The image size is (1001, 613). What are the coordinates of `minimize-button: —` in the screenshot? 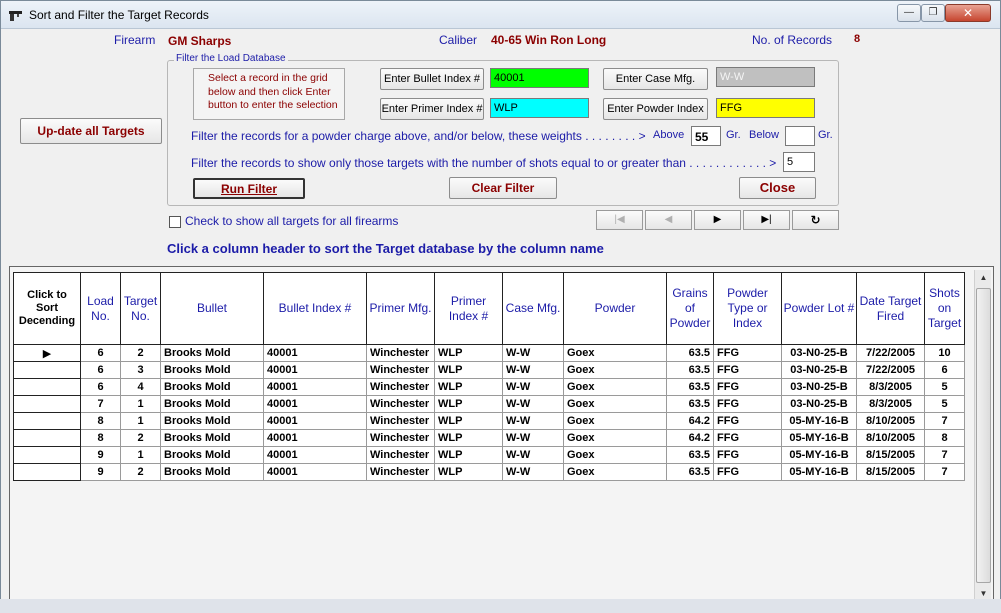 It's located at (909, 13).